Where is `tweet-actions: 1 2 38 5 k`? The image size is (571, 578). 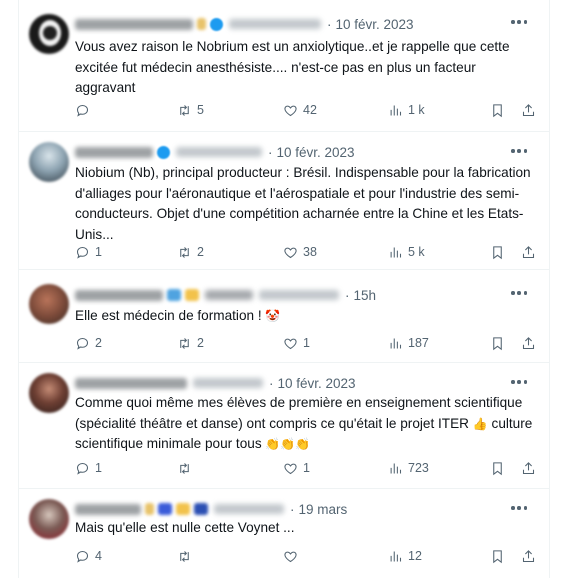 tweet-actions: 1 2 38 5 k is located at coordinates (305, 252).